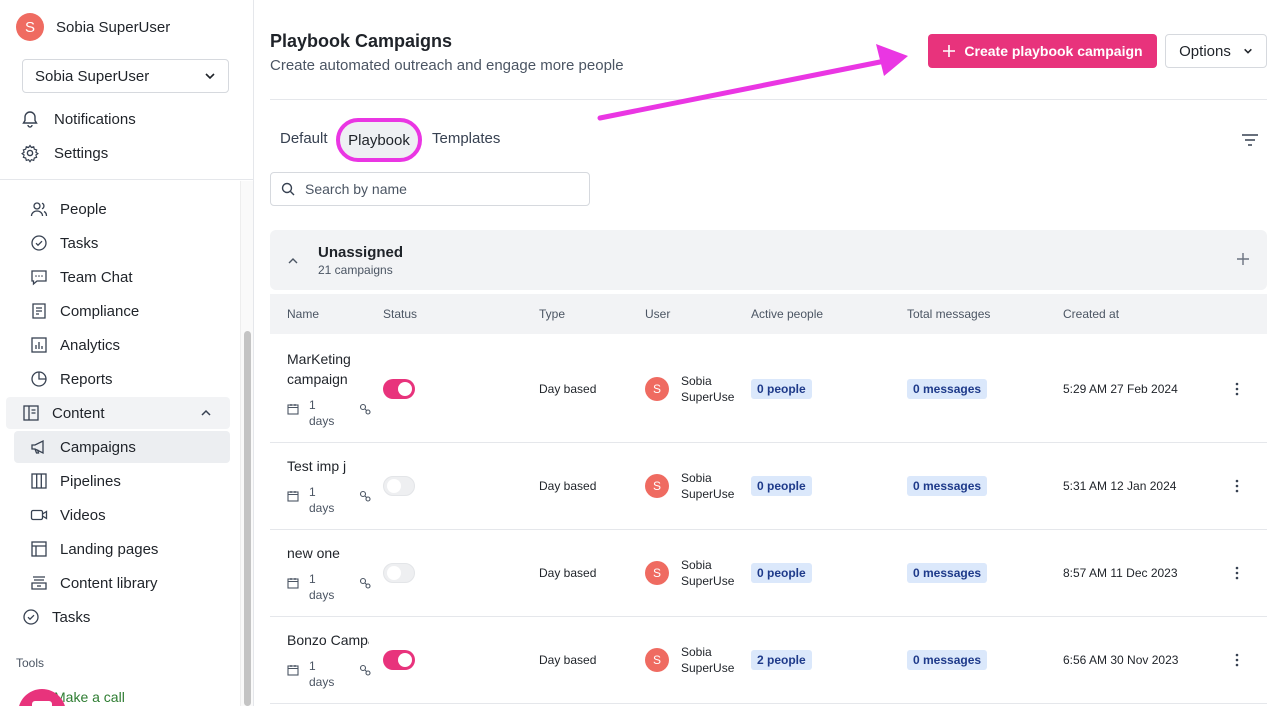 This screenshot has height=706, width=1279. Describe the element at coordinates (288, 189) in the screenshot. I see `search-icon` at that location.